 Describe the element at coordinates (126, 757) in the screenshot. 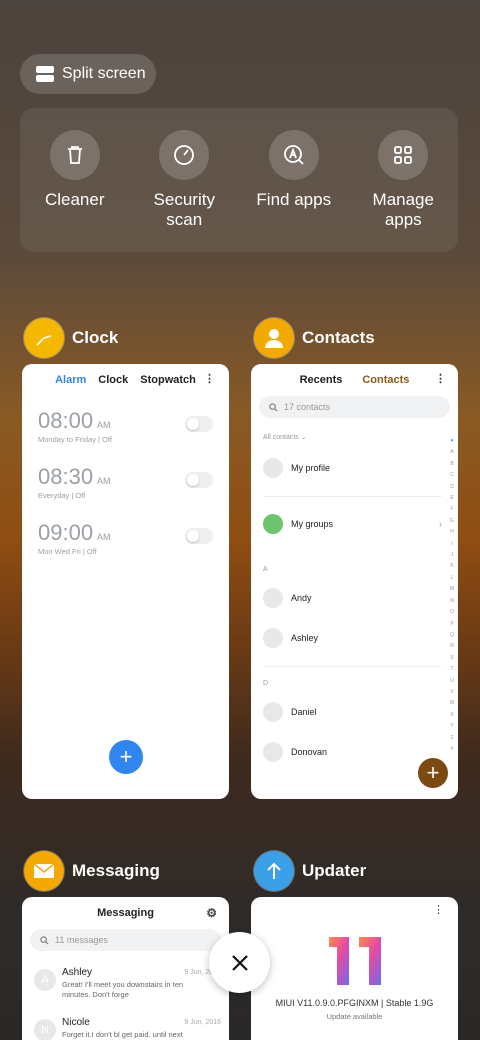

I see `add-alarm-button: +` at that location.